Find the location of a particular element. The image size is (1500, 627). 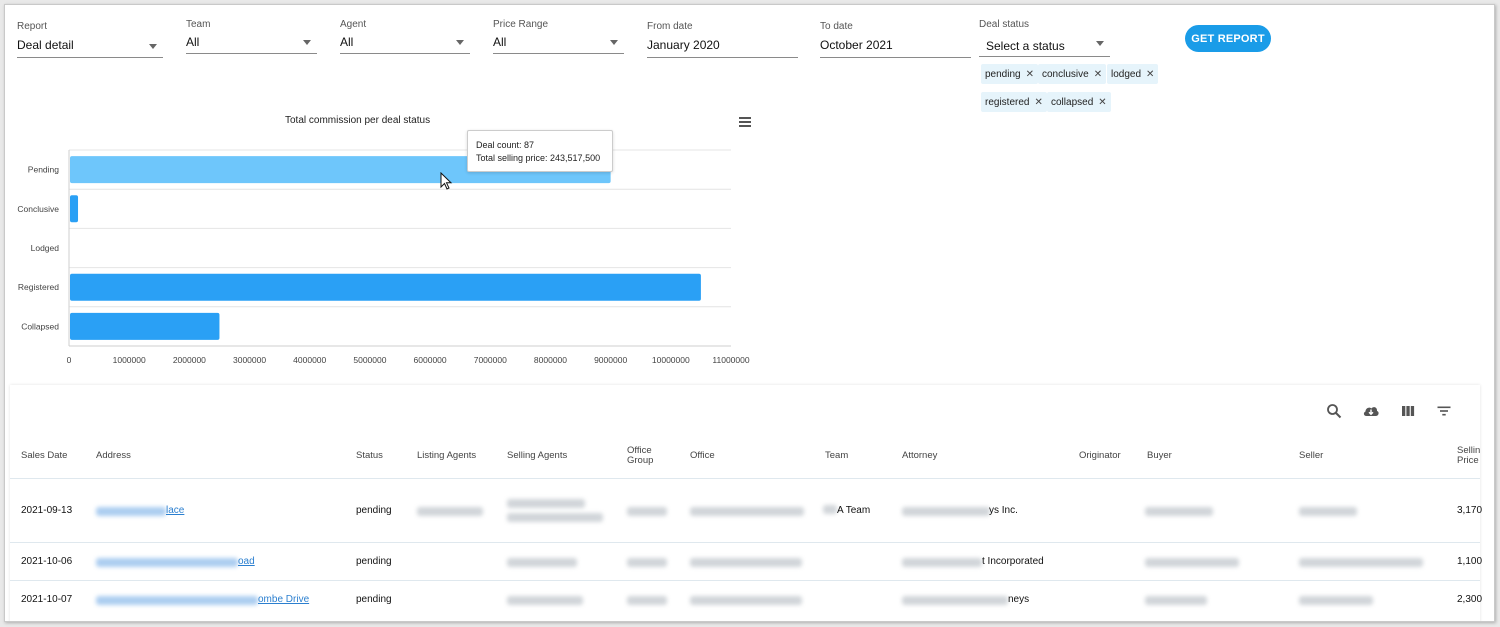

column-header-buyer: Buyer is located at coordinates (1159, 456).